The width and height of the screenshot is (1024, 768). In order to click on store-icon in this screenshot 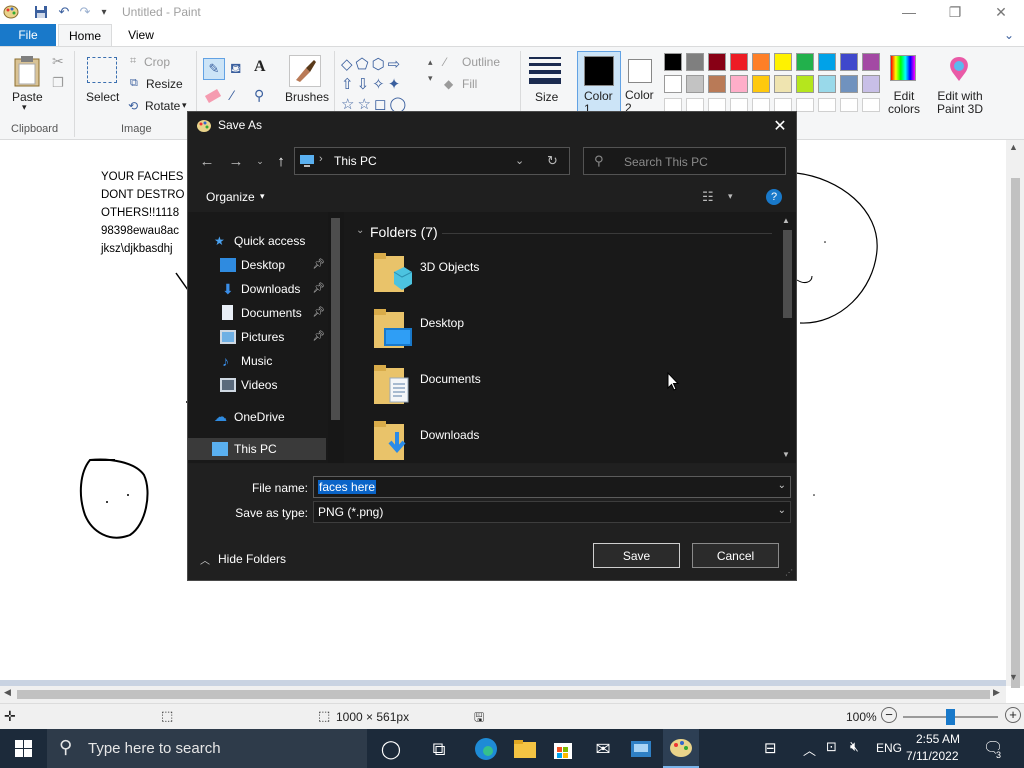, I will do `click(563, 749)`.